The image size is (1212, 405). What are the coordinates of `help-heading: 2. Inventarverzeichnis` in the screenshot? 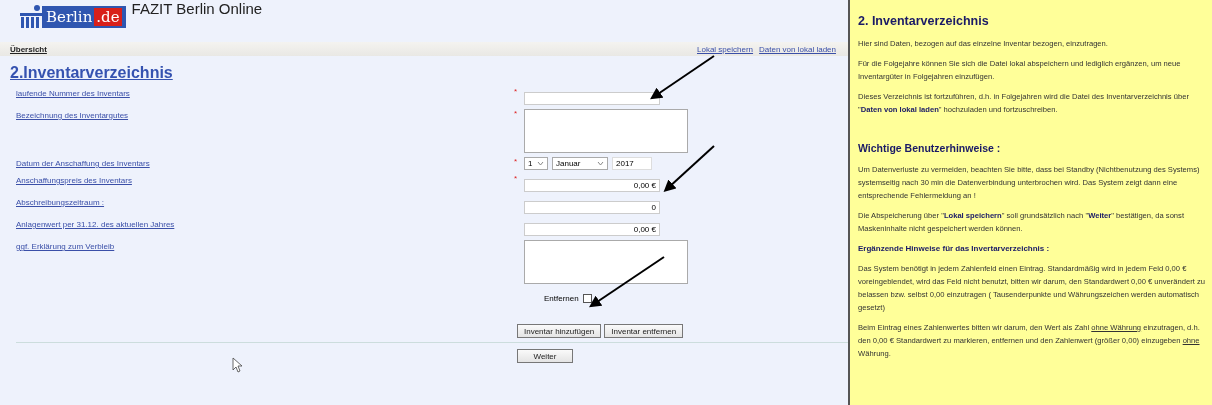 It's located at (924, 21).